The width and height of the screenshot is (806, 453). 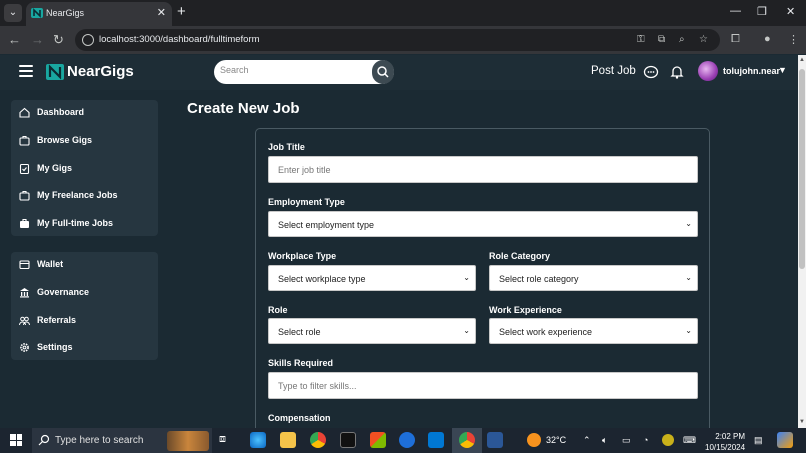 I want to click on close-window-icon: ✕, so click(x=790, y=11).